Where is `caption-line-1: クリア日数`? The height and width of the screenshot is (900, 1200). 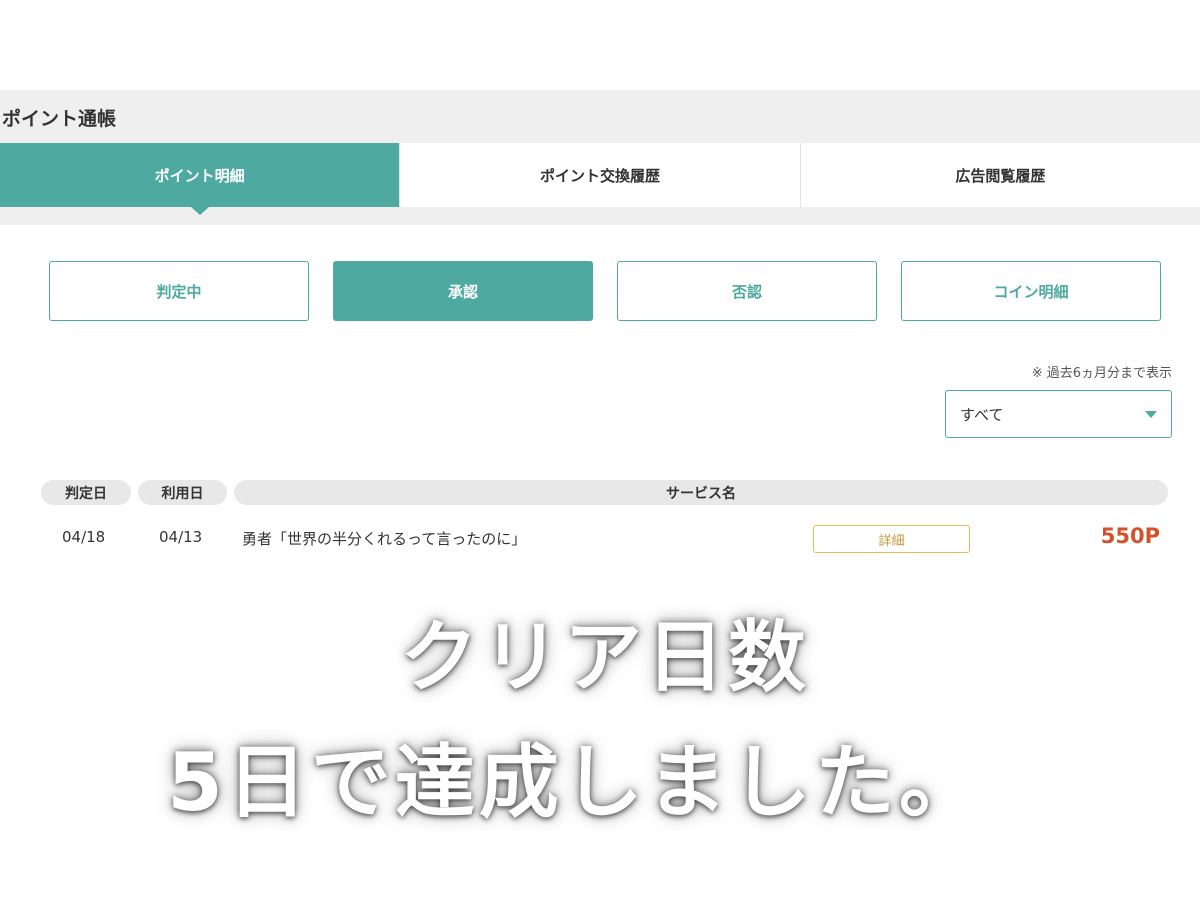
caption-line-1: クリア日数 is located at coordinates (604, 658).